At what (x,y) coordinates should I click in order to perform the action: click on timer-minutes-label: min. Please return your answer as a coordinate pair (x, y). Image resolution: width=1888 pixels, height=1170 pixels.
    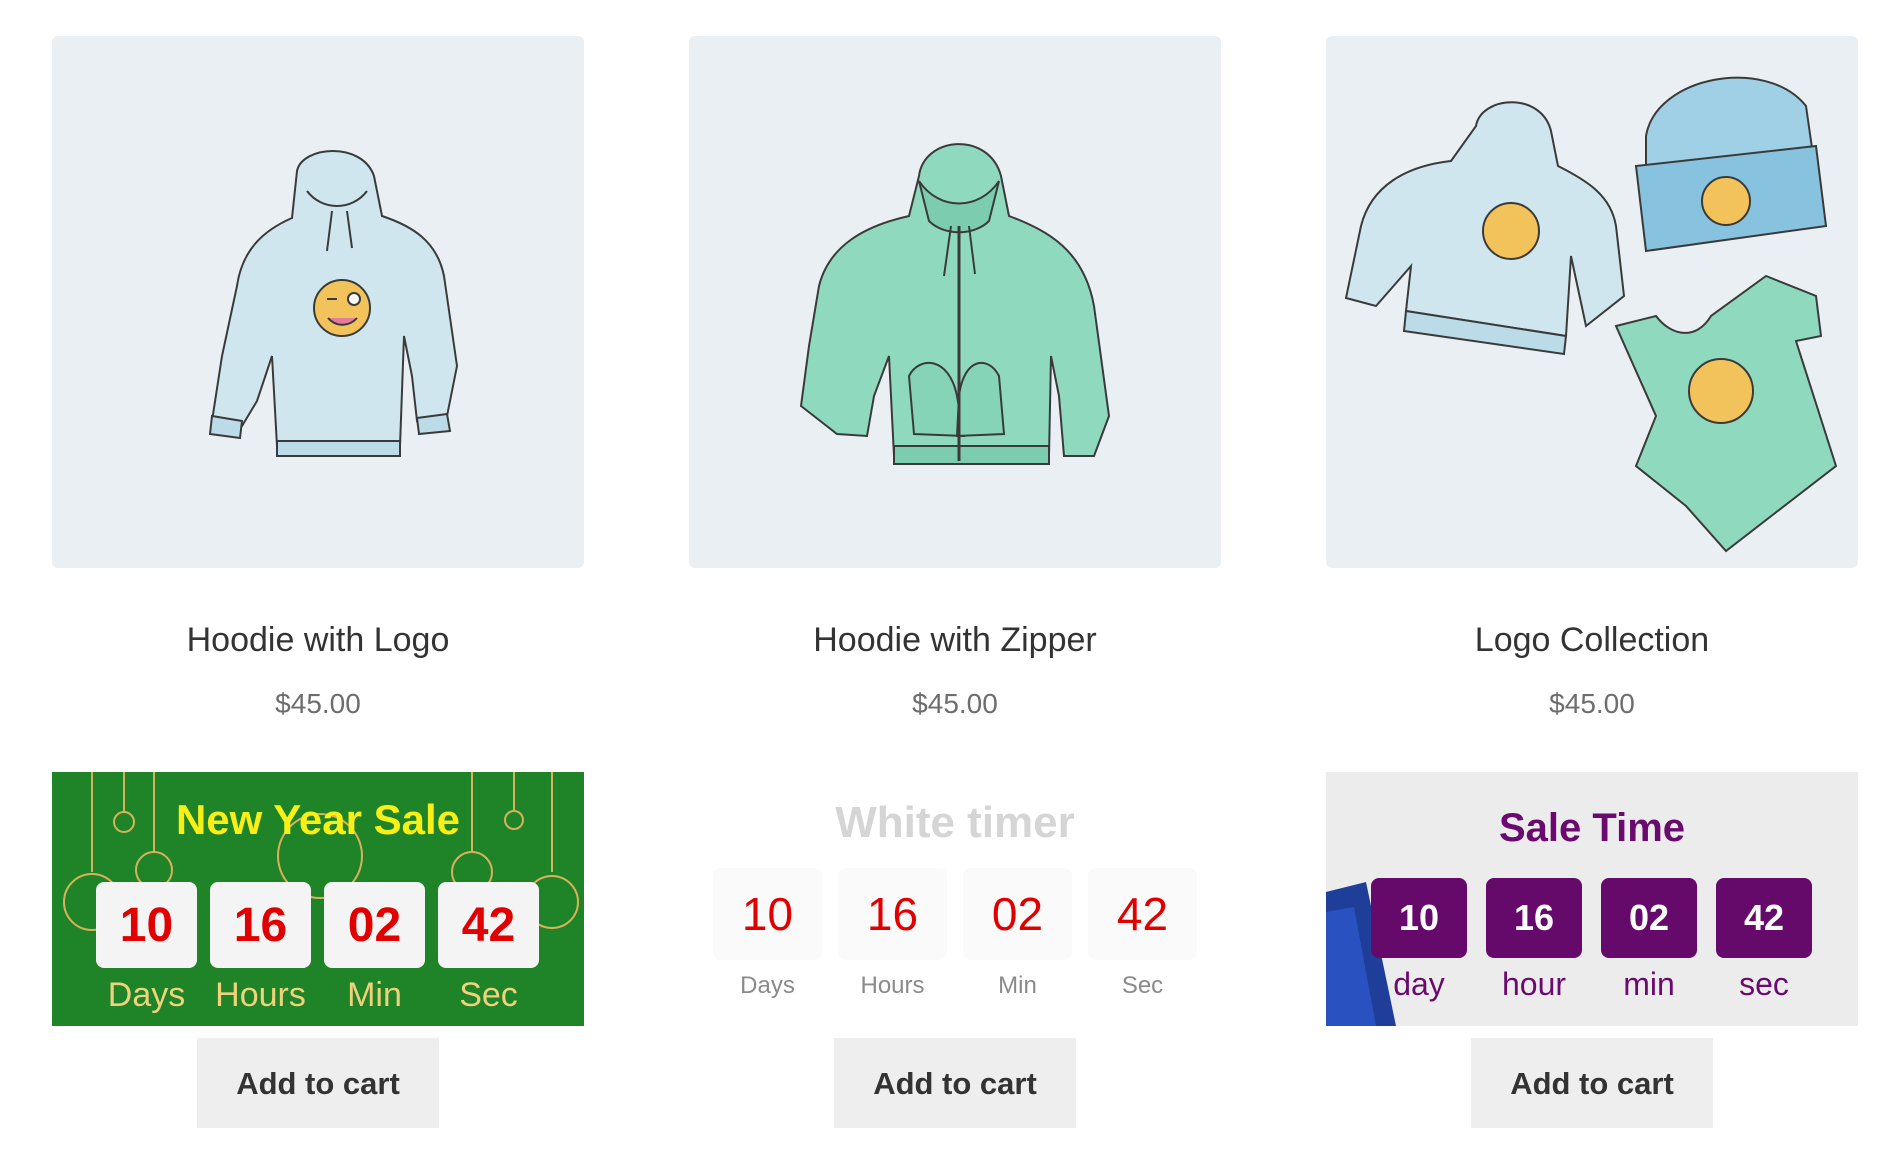
    Looking at the image, I should click on (1649, 984).